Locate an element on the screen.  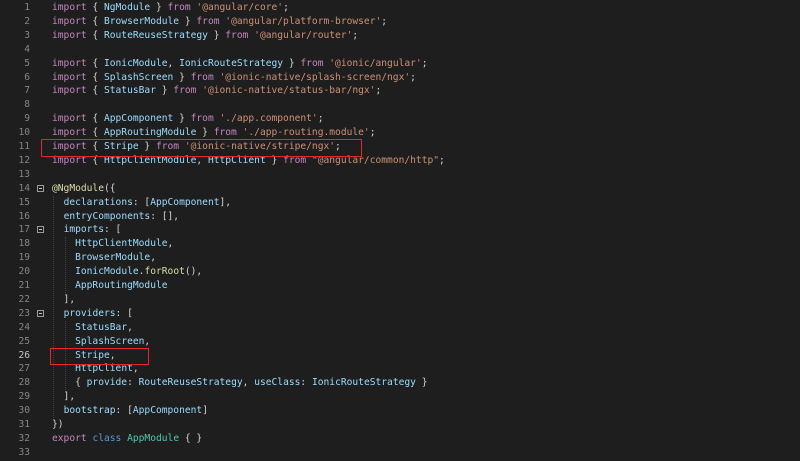
code-line: 15 declarations: [AppComponent], is located at coordinates (400, 203).